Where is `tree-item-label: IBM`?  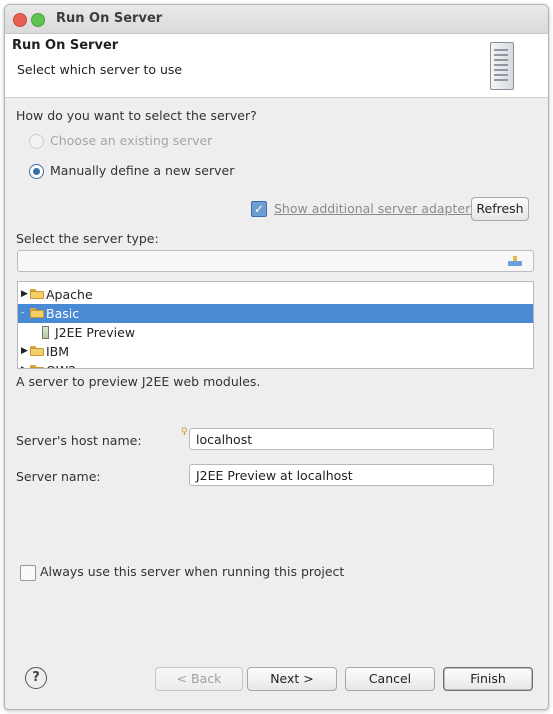 tree-item-label: IBM is located at coordinates (58, 351).